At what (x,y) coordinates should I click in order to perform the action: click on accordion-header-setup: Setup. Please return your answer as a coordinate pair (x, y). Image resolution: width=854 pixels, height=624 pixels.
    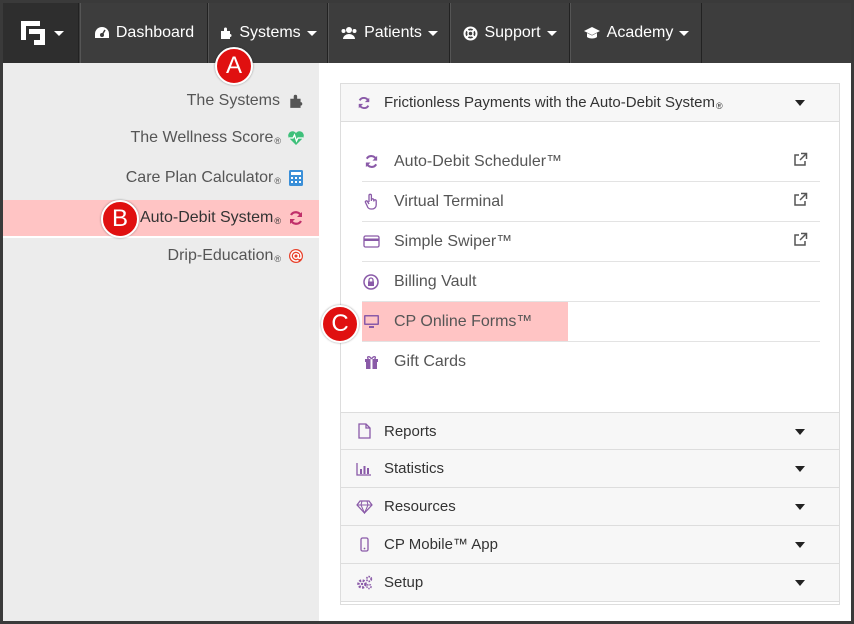
    Looking at the image, I should click on (590, 583).